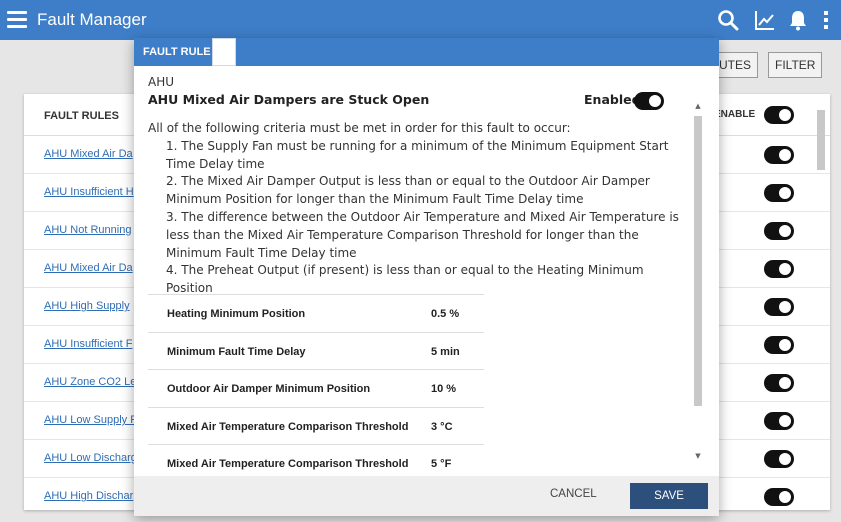 Image resolution: width=841 pixels, height=522 pixels. What do you see at coordinates (765, 20) in the screenshot?
I see `trend-chart-icon` at bounding box center [765, 20].